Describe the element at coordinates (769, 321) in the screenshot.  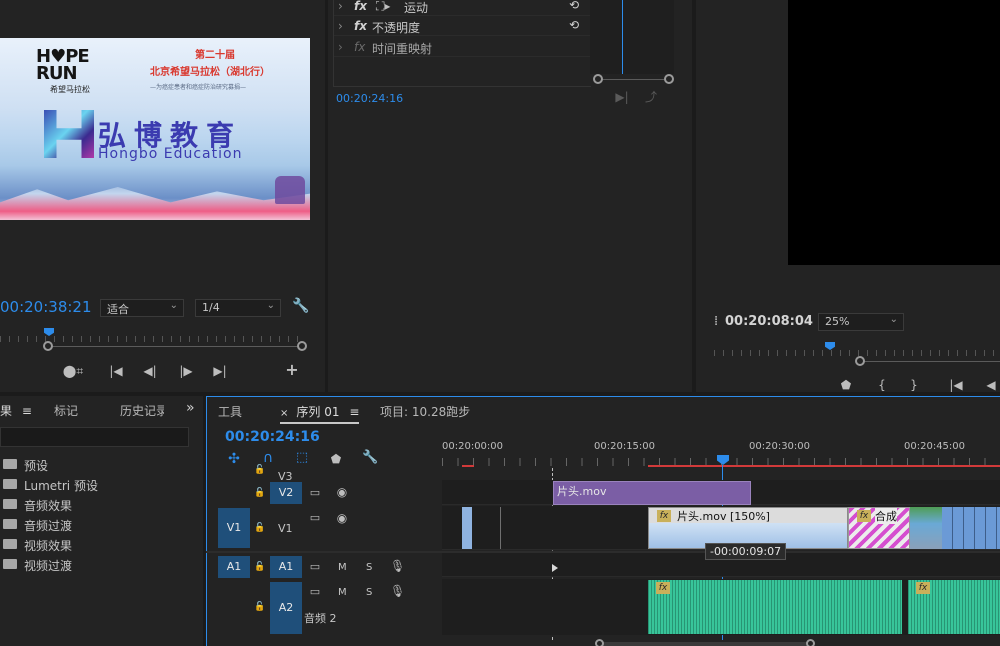
I see `program-timecode: 00:20:08:04` at that location.